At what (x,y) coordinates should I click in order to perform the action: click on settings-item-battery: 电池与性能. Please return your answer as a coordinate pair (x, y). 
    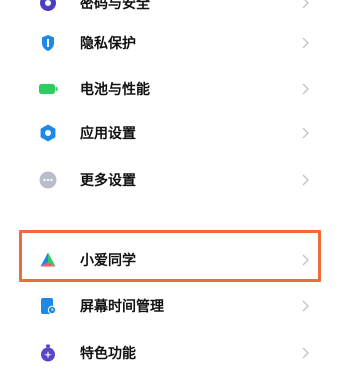
    Looking at the image, I should click on (175, 89).